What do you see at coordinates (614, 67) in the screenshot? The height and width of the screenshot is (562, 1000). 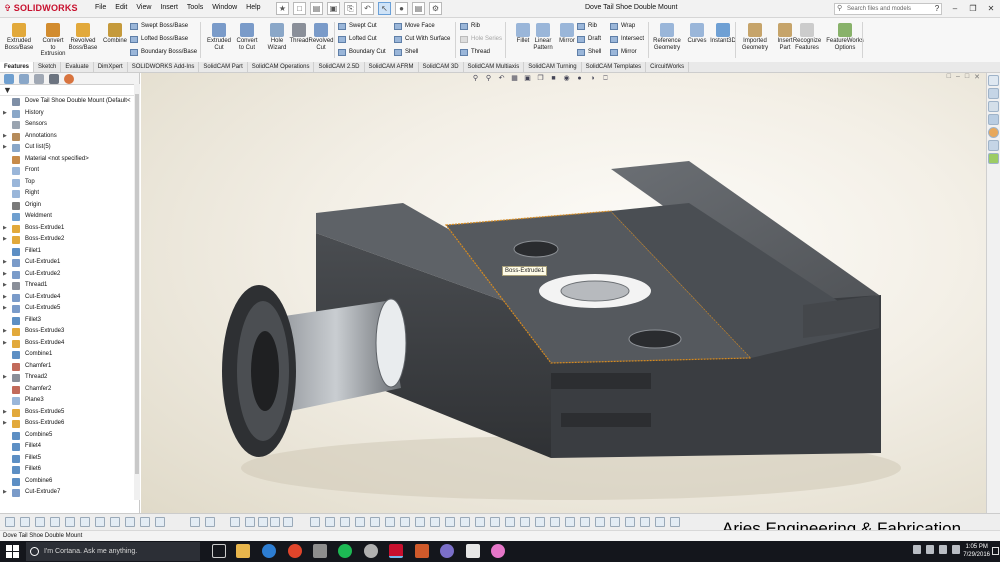 I see `tab-solidcam-templates: SolidCAM Templates` at bounding box center [614, 67].